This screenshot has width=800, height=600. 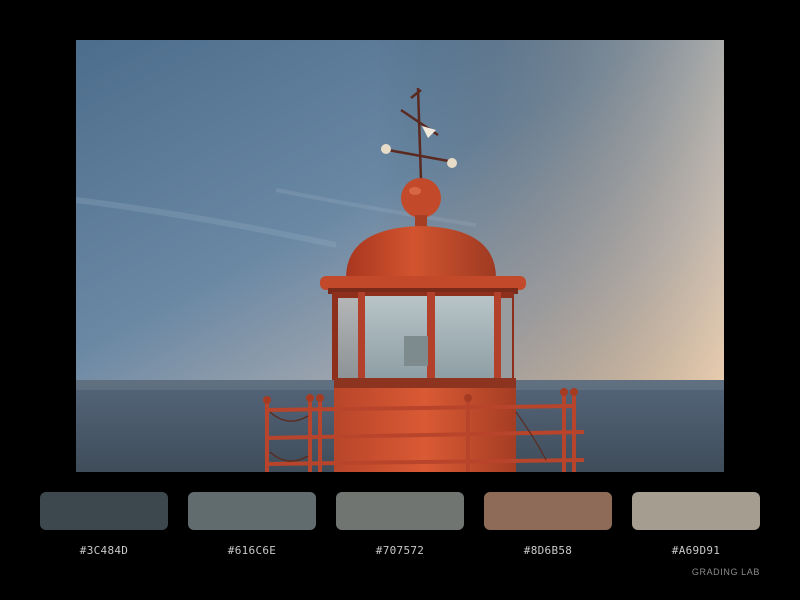 What do you see at coordinates (252, 550) in the screenshot?
I see `palette-label-2: #616C6E` at bounding box center [252, 550].